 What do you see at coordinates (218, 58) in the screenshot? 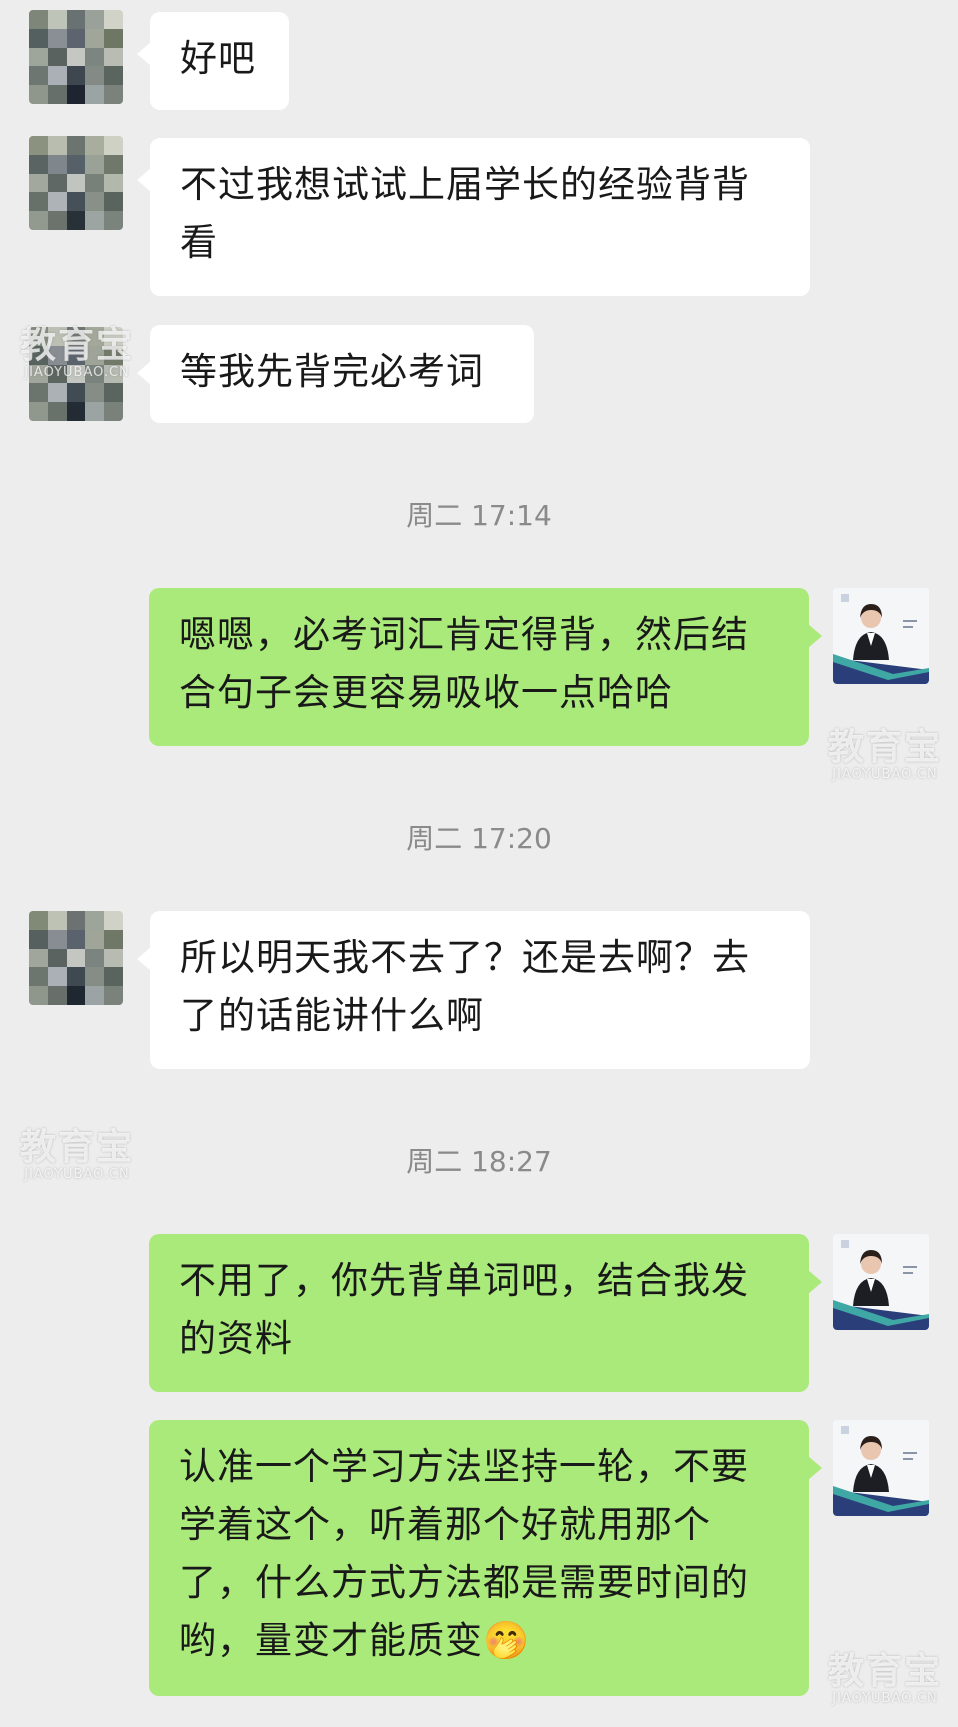
I see `message-text: 好吧` at bounding box center [218, 58].